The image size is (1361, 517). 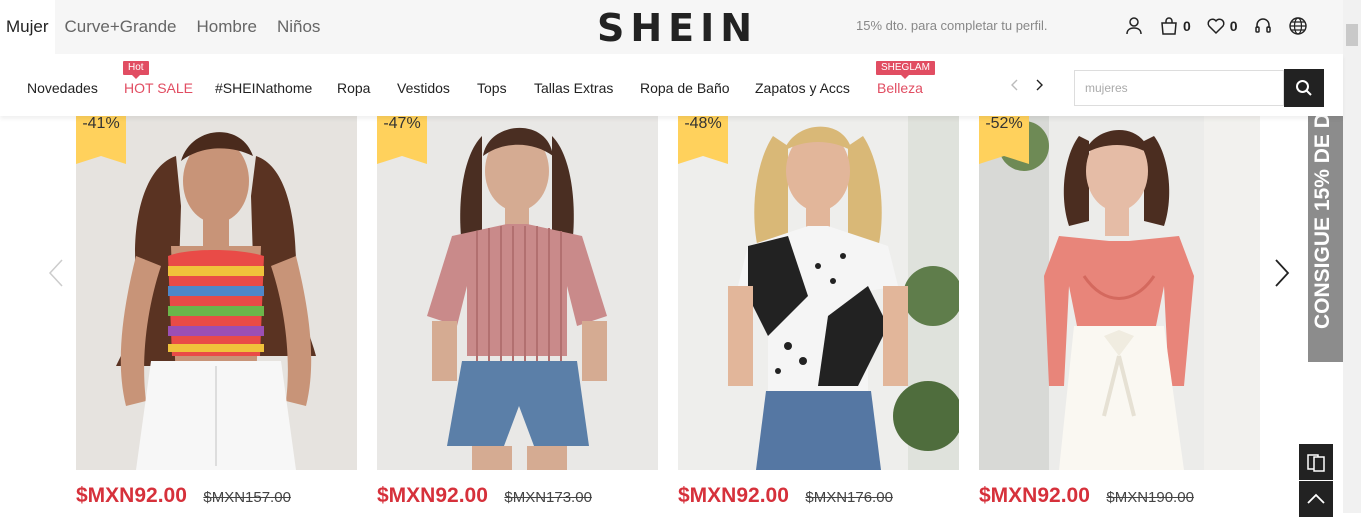 What do you see at coordinates (1352, 35) in the screenshot?
I see `scrollbar-thumb` at bounding box center [1352, 35].